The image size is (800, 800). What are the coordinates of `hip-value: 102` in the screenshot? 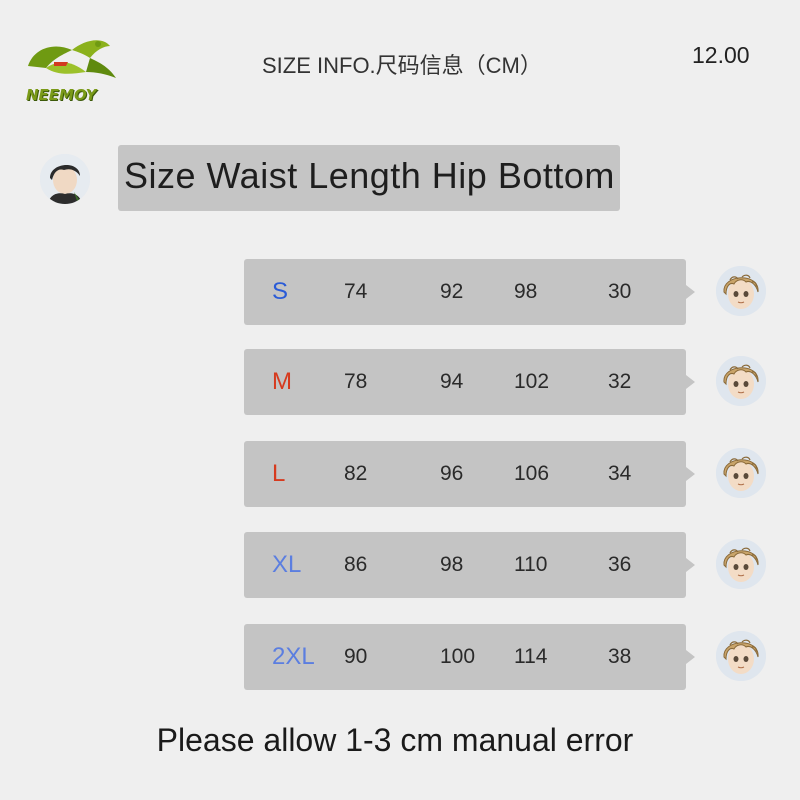 It's located at (532, 381).